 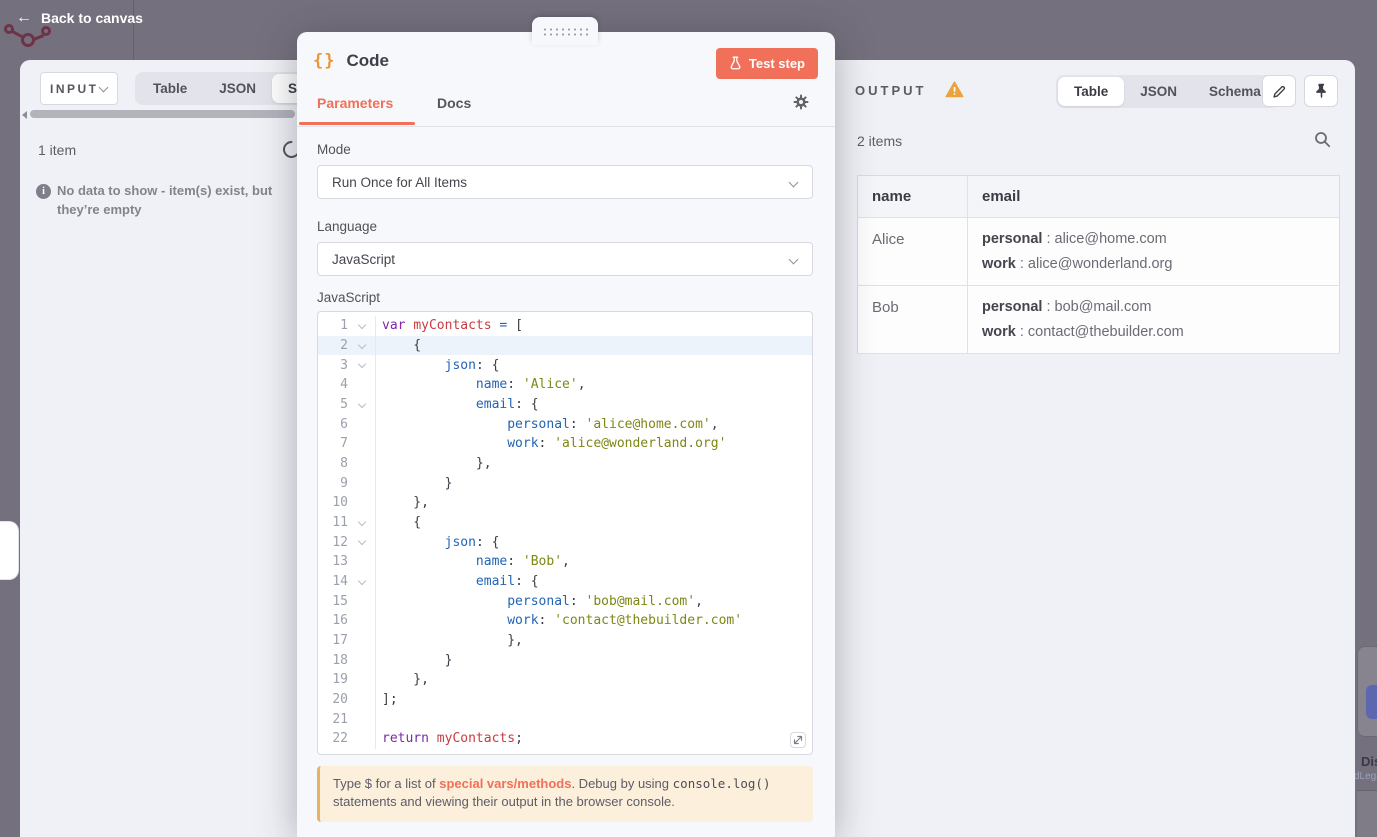 What do you see at coordinates (891, 90) in the screenshot?
I see `output-pane-label: OUTPUT` at bounding box center [891, 90].